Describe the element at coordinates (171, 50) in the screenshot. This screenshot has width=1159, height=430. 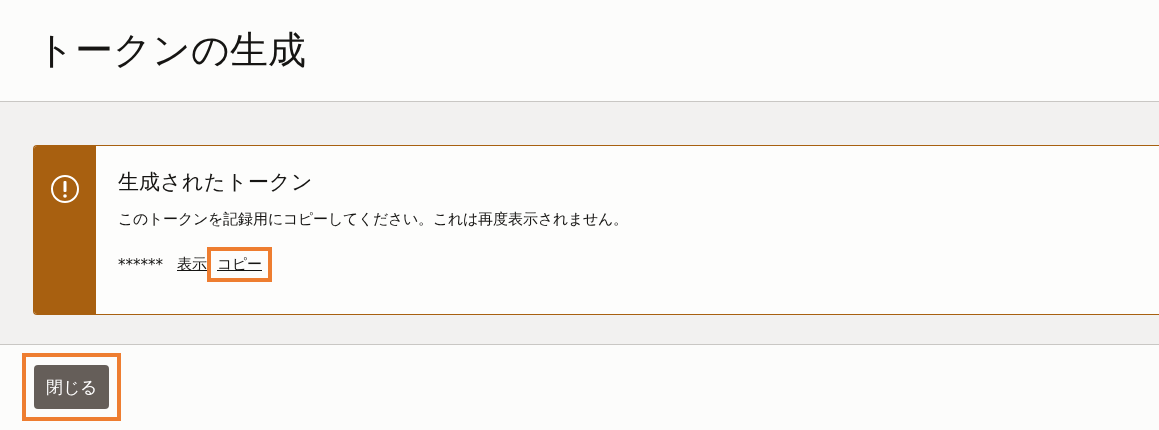
I see `page-title: トークンの生成` at that location.